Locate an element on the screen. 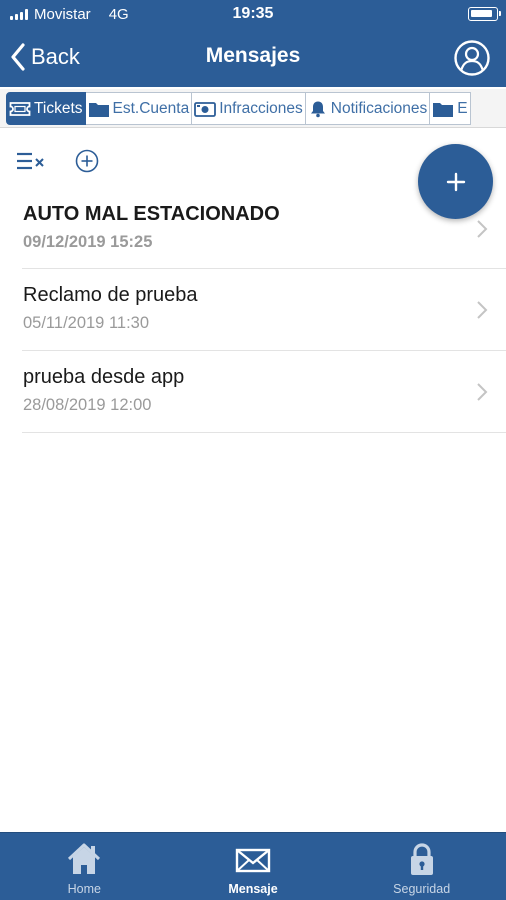 The image size is (506, 900). clear-list-button is located at coordinates (31, 161).